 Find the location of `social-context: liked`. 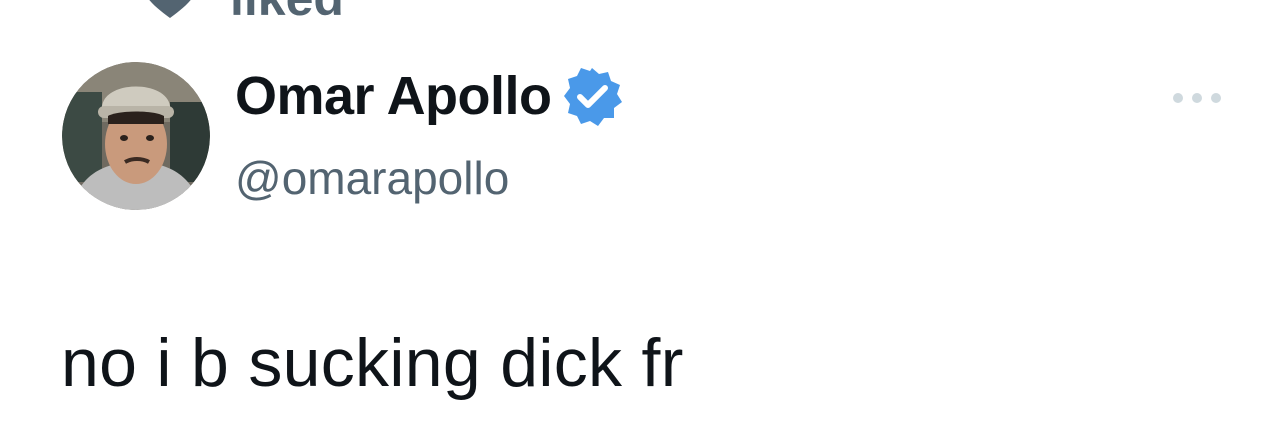

social-context: liked is located at coordinates (241, 11).